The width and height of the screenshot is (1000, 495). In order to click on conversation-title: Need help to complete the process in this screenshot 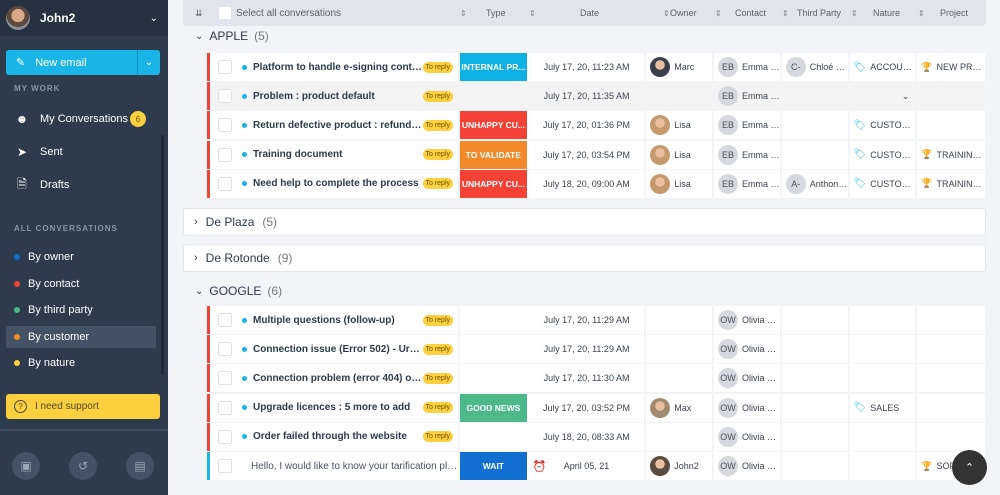, I will do `click(338, 183)`.